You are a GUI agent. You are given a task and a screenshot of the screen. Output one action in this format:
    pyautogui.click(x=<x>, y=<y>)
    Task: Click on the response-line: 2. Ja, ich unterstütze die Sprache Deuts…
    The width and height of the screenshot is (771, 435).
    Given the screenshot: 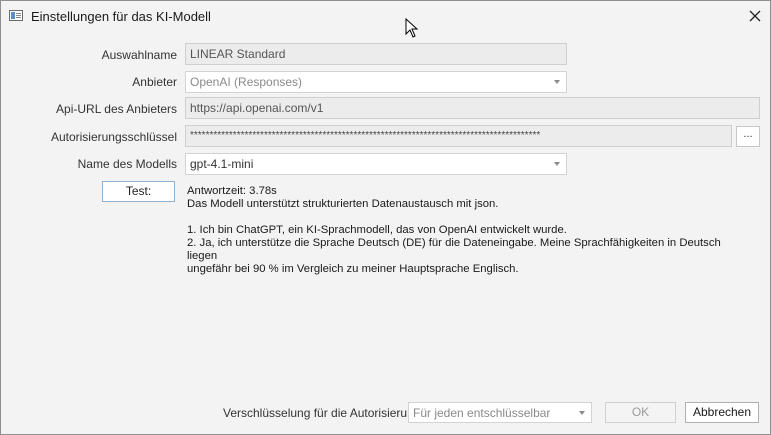 What is the action you would take?
    pyautogui.click(x=455, y=249)
    